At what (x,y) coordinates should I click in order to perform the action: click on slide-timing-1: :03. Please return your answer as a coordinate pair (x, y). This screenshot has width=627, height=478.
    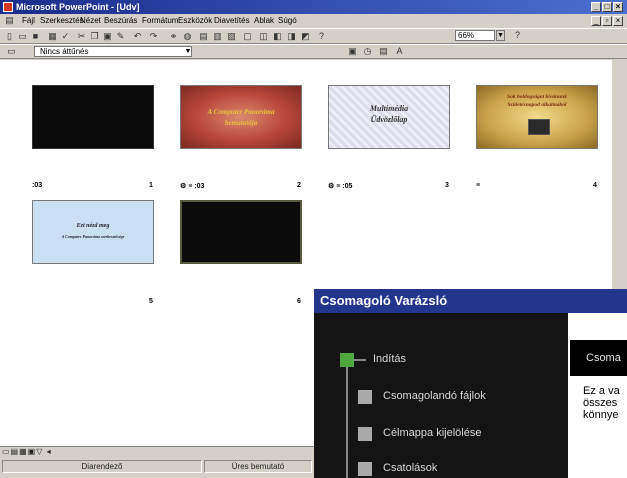
    Looking at the image, I should click on (37, 185).